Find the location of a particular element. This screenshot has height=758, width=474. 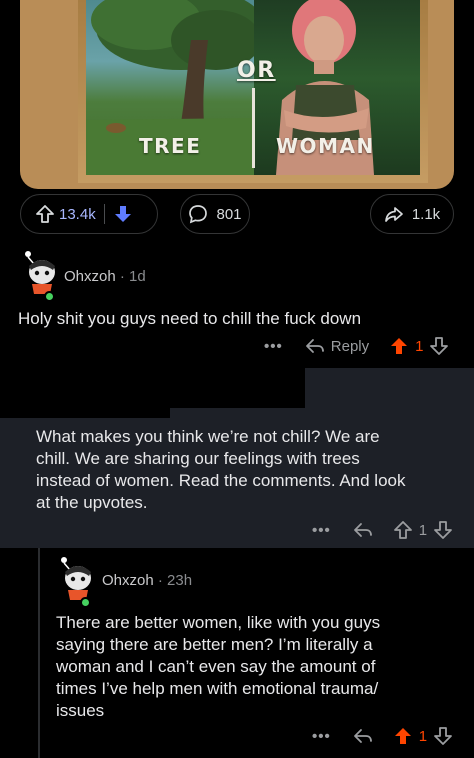

comments-button: 801 is located at coordinates (215, 214).